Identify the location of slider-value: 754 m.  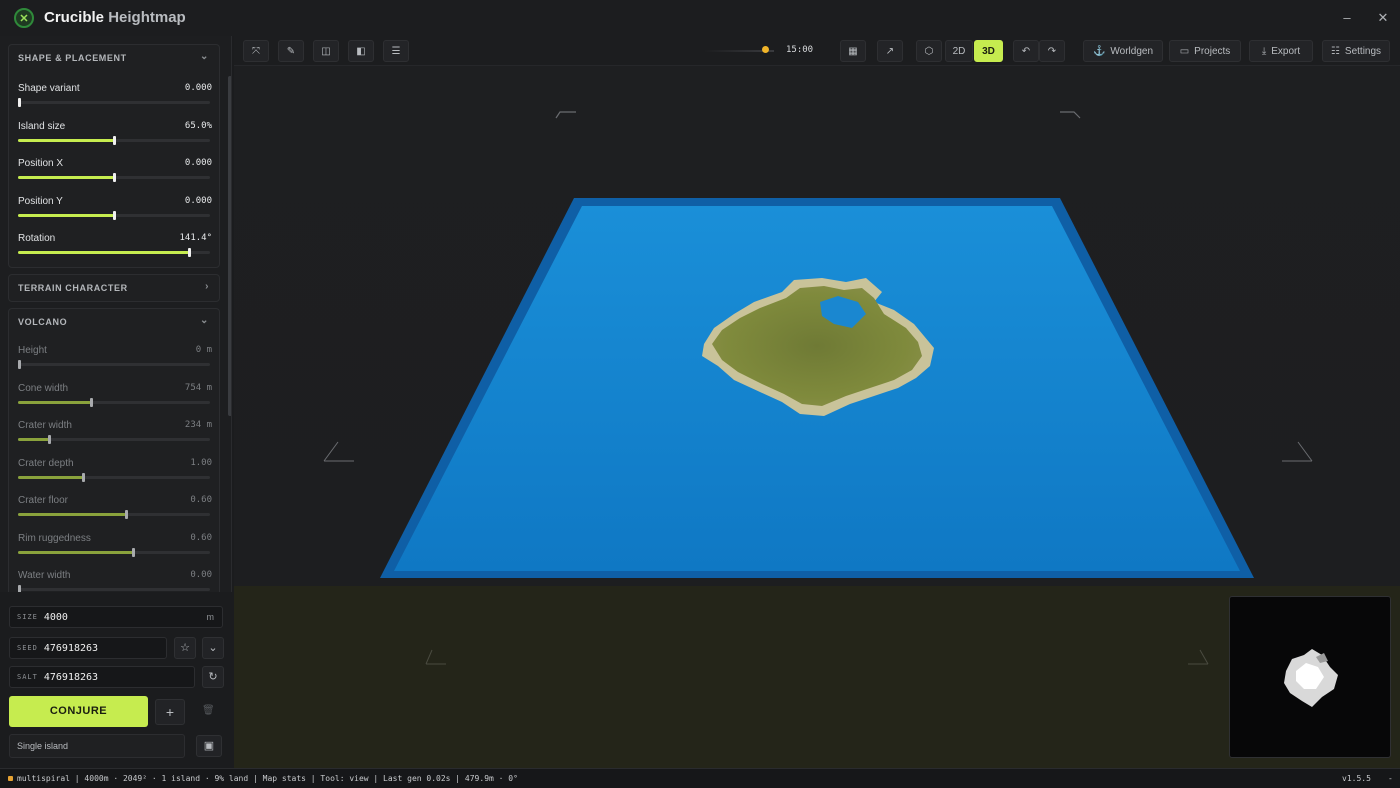
(198, 387).